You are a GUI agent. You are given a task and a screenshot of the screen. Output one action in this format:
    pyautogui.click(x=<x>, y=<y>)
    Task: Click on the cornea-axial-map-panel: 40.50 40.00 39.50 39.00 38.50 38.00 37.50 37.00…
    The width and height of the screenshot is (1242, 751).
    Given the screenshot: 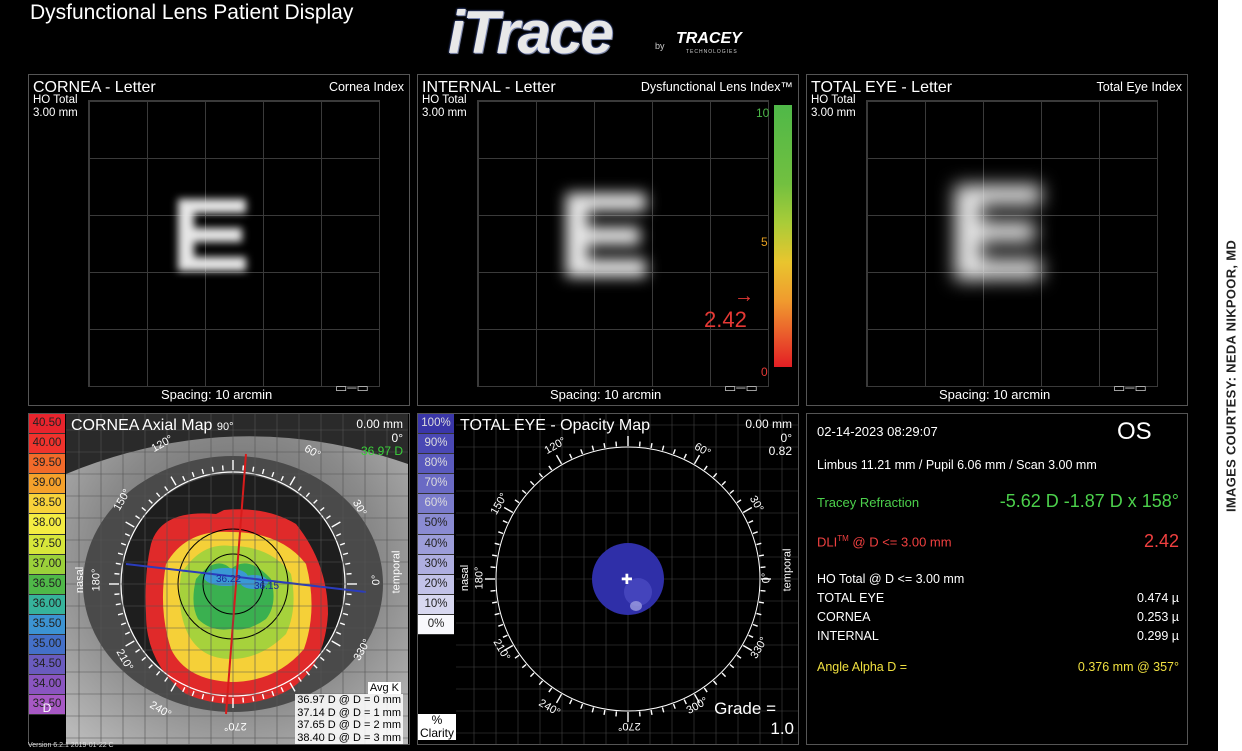 What is the action you would take?
    pyautogui.click(x=219, y=579)
    